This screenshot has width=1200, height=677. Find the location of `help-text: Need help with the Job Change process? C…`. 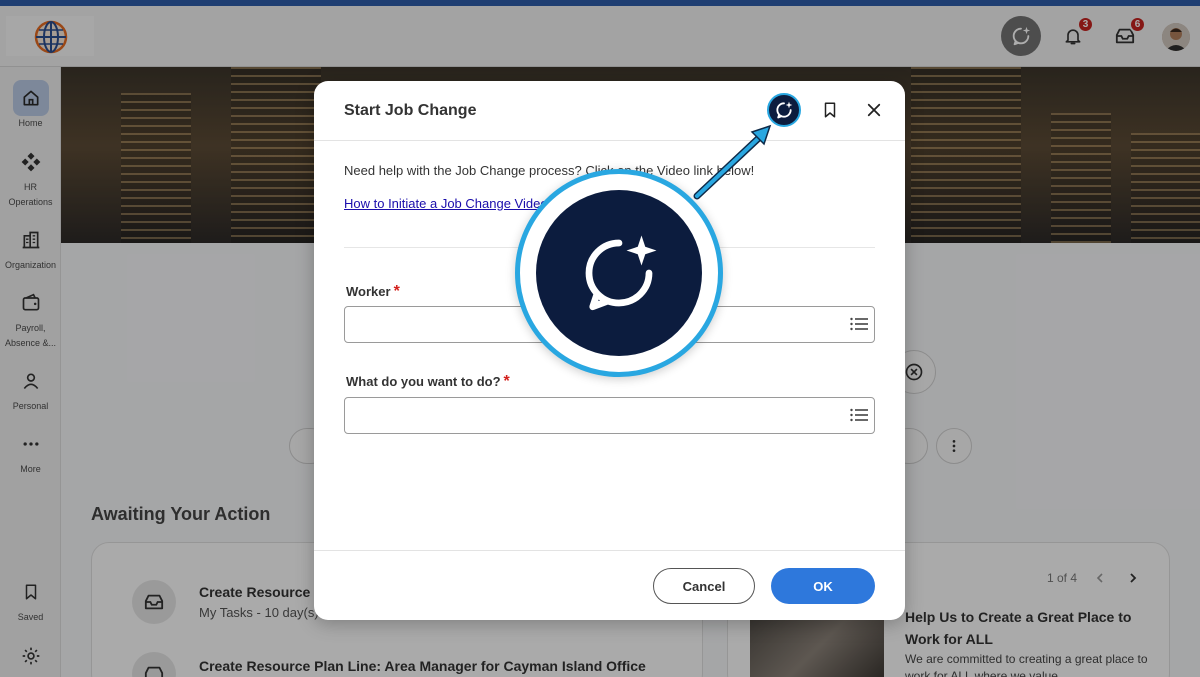

help-text: Need help with the Job Change process? C… is located at coordinates (549, 170).